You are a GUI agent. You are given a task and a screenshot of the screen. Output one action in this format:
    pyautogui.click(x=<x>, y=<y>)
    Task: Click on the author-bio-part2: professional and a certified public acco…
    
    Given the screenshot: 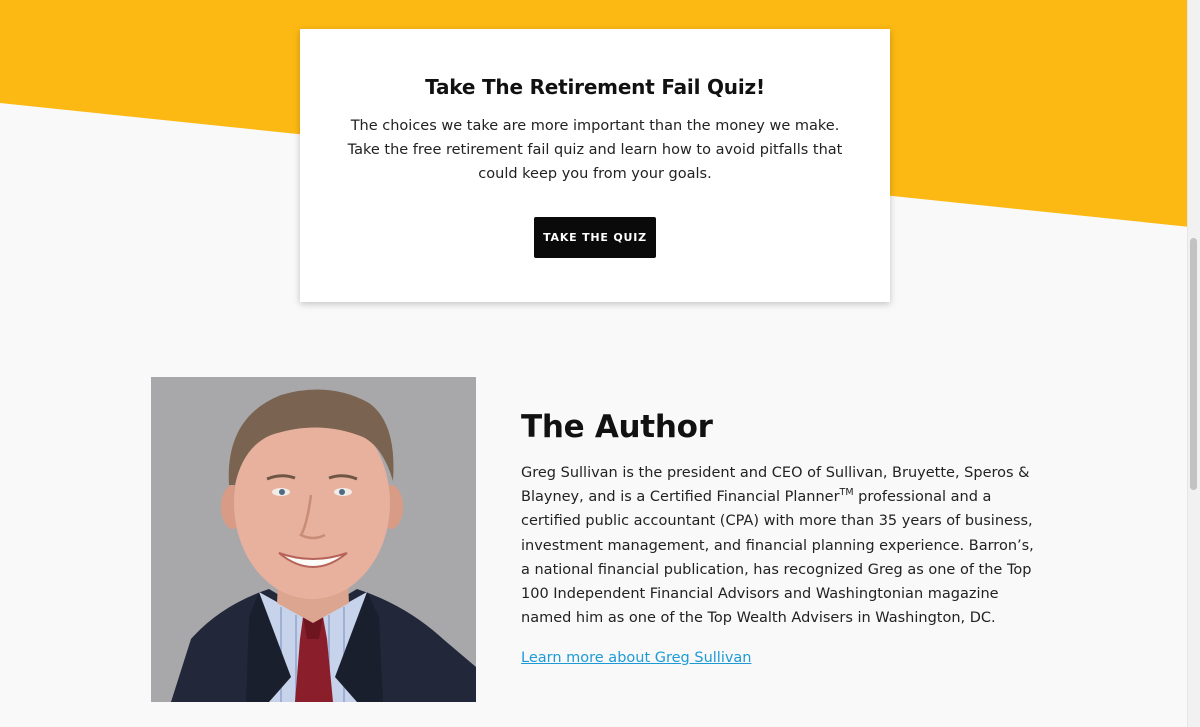 What is the action you would take?
    pyautogui.click(x=777, y=558)
    